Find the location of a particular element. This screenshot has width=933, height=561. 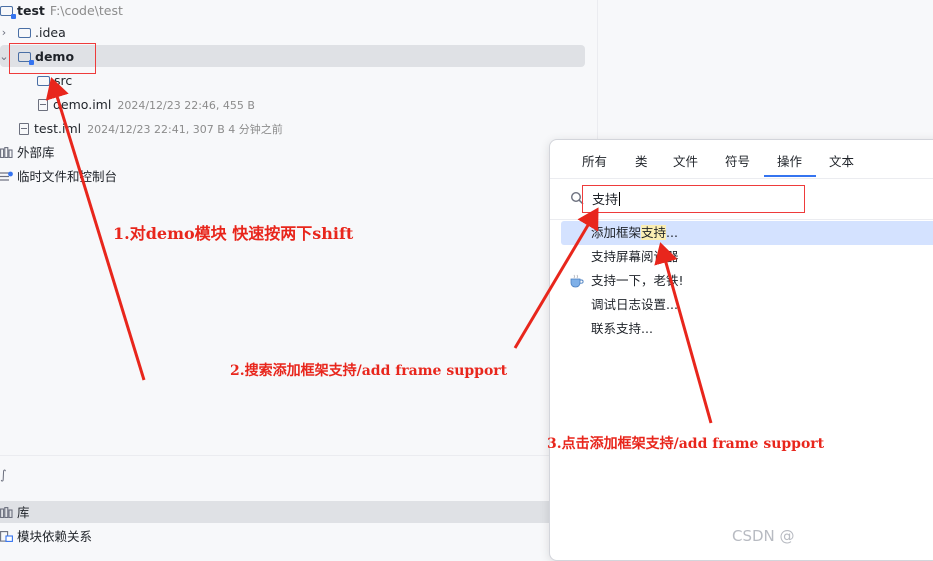

annotation-step2: 2.搜索添加框架支持/add frame support is located at coordinates (369, 371).